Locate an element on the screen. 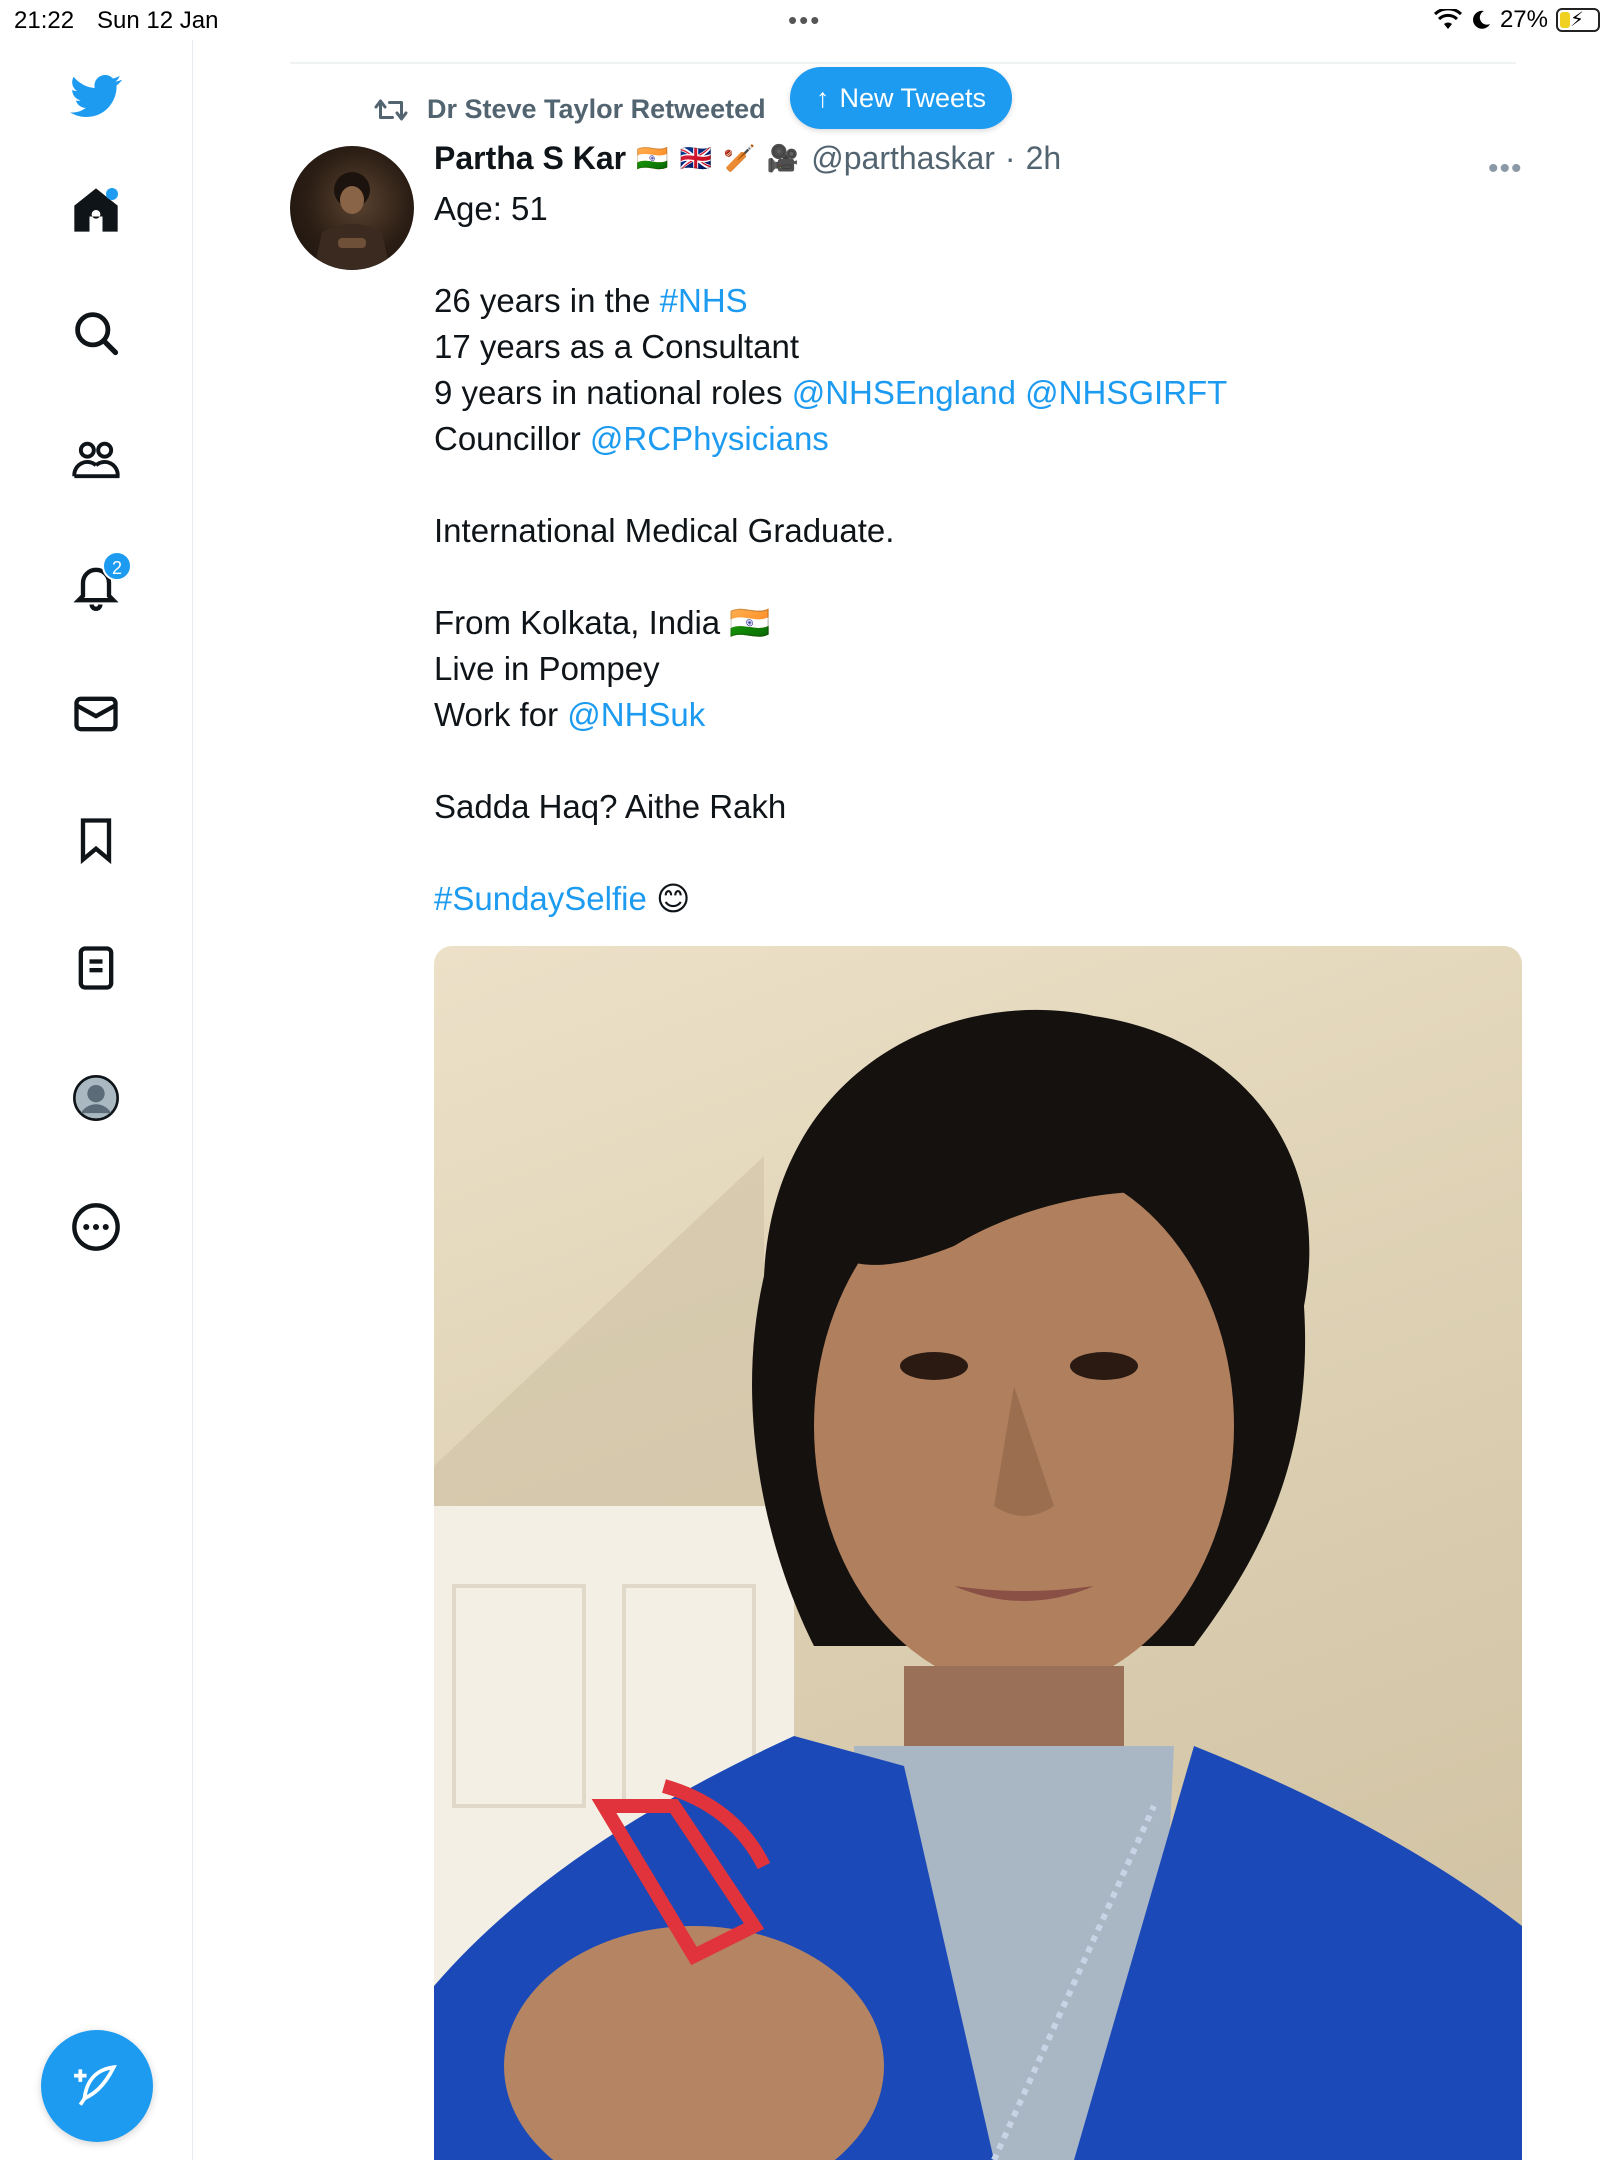 This screenshot has height=2160, width=1620. author-emojis: 🇮🇳 🇬🇧 🏏 🎥 is located at coordinates (719, 158).